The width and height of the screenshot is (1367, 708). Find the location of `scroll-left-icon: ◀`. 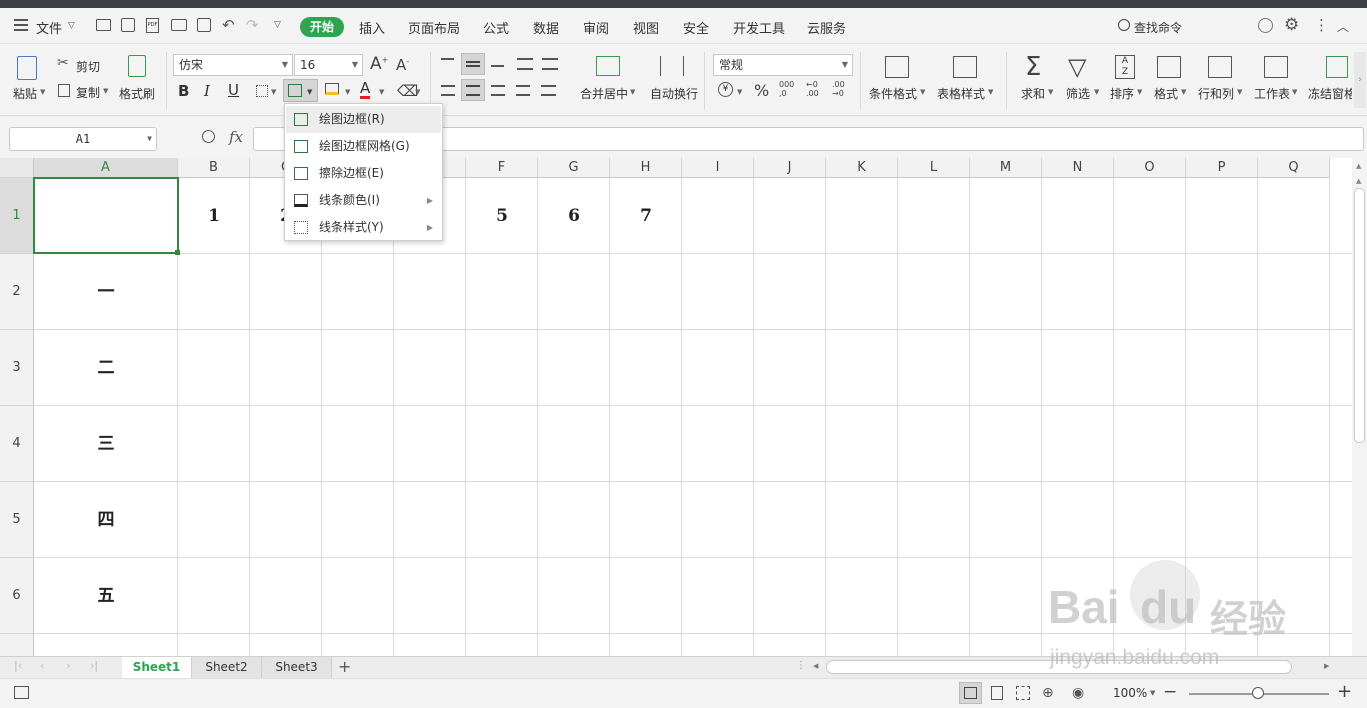

scroll-left-icon: ◀ is located at coordinates (815, 666).